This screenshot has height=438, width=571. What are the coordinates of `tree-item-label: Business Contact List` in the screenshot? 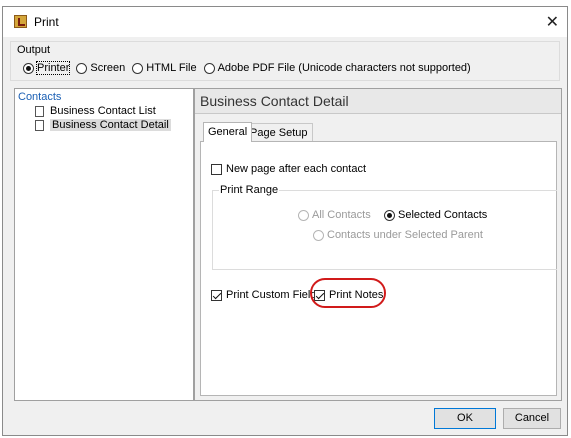 It's located at (103, 111).